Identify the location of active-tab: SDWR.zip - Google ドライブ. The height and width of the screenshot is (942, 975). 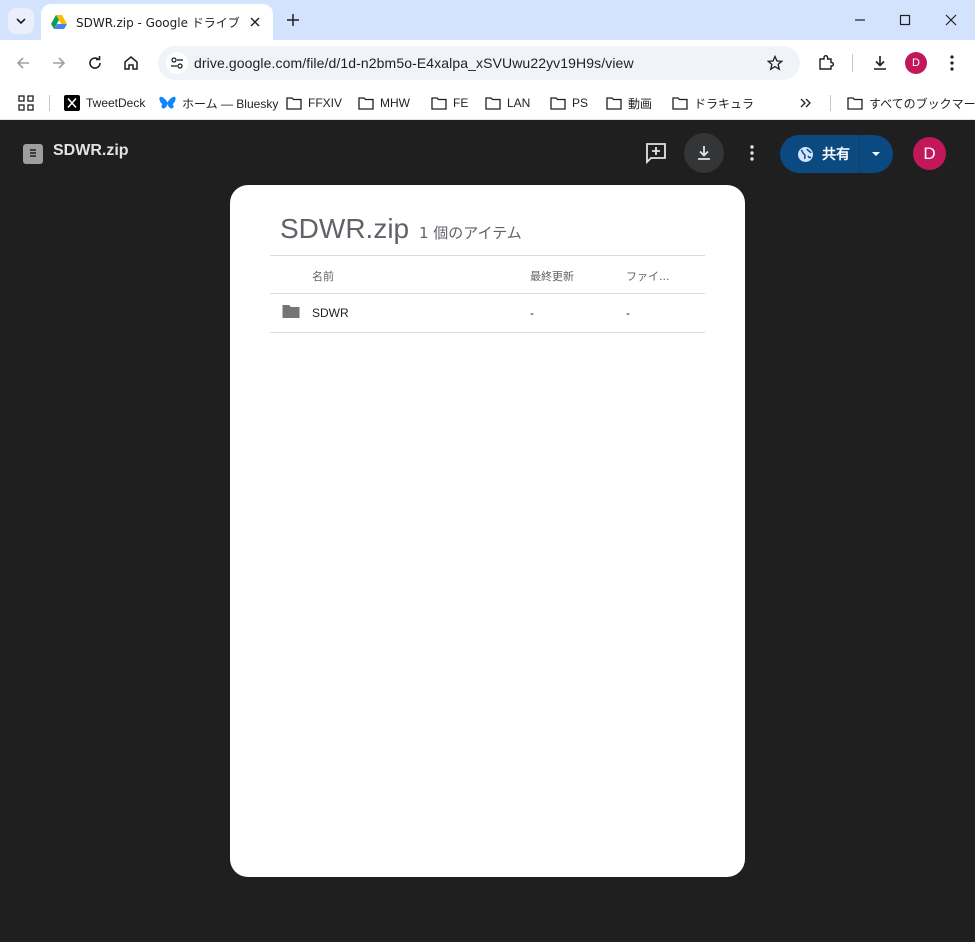
(157, 22).